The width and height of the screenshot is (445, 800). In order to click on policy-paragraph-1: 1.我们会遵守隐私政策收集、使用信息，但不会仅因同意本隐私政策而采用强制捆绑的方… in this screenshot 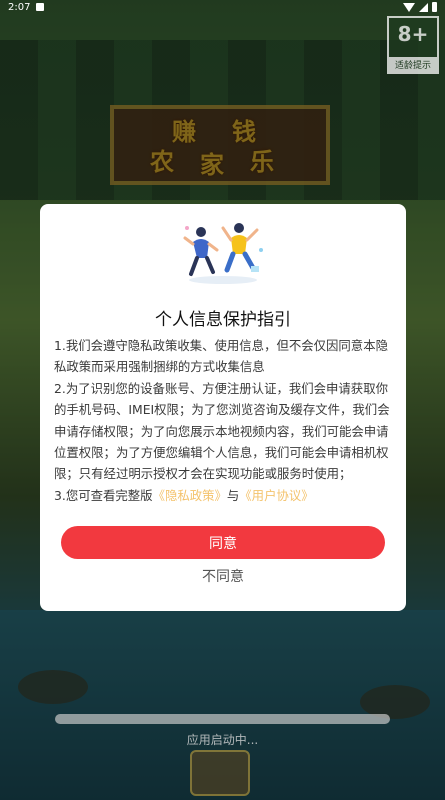, I will do `click(221, 356)`.